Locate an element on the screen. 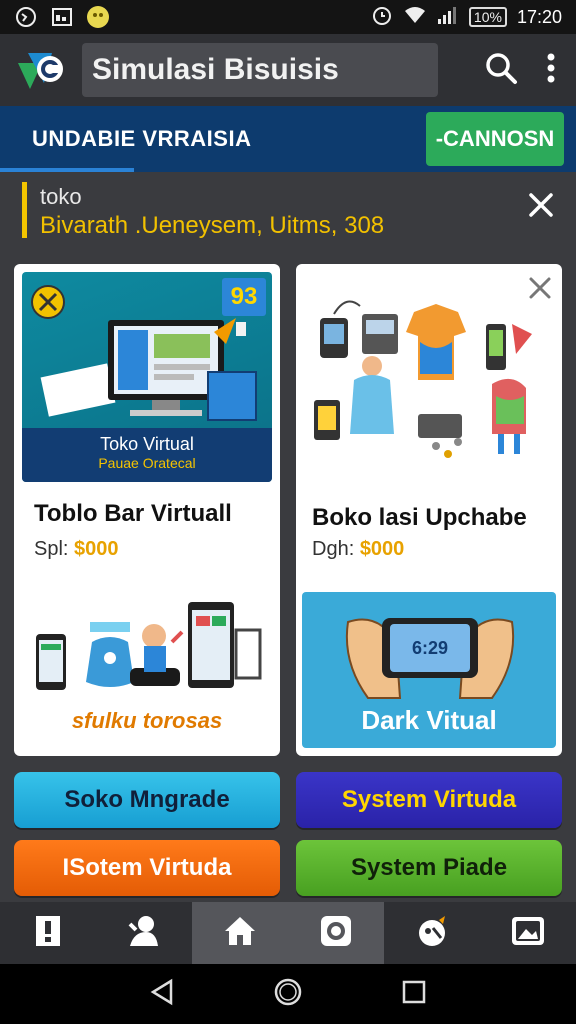  wifi-icon is located at coordinates (415, 17).